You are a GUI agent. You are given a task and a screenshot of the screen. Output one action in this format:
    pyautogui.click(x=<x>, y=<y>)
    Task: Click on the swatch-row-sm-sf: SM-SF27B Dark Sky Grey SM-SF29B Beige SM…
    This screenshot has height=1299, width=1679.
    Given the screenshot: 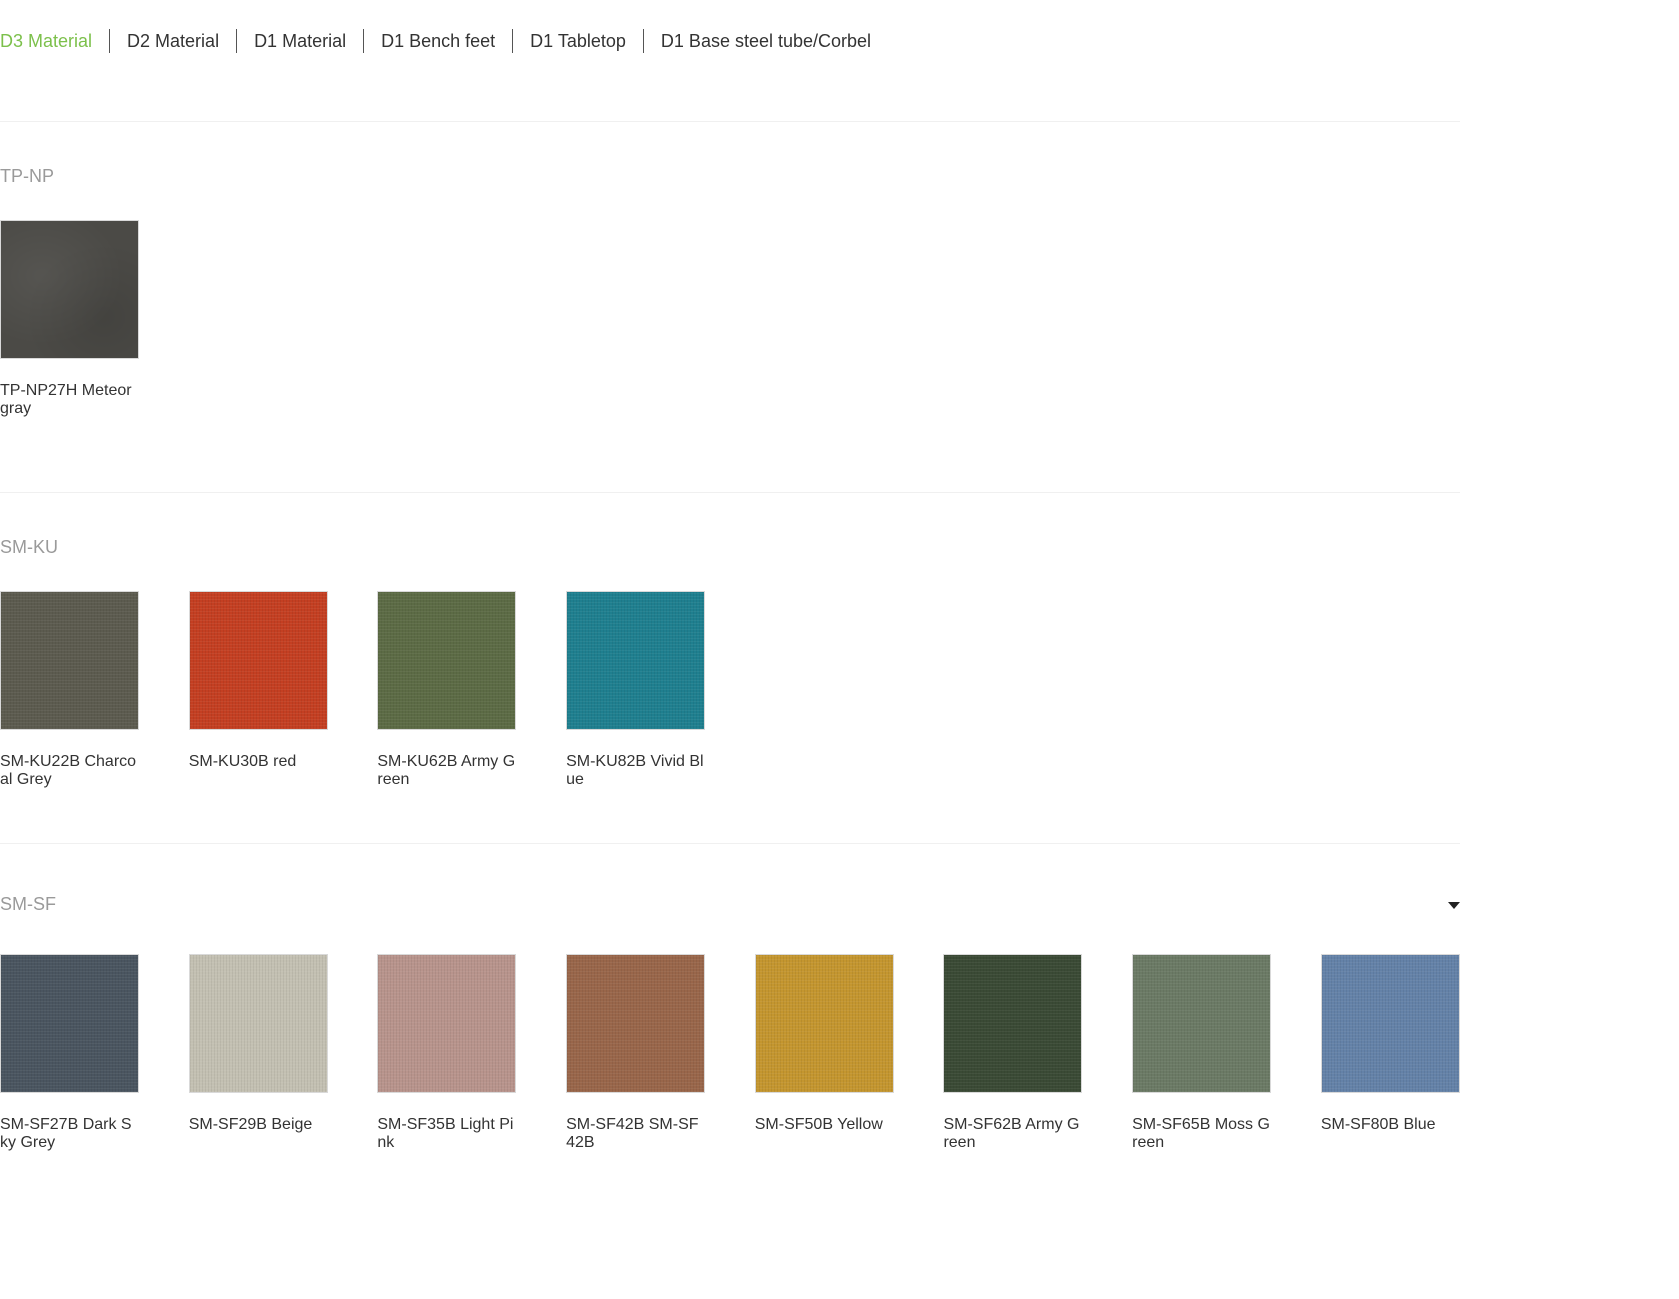 What is the action you would take?
    pyautogui.click(x=730, y=1053)
    